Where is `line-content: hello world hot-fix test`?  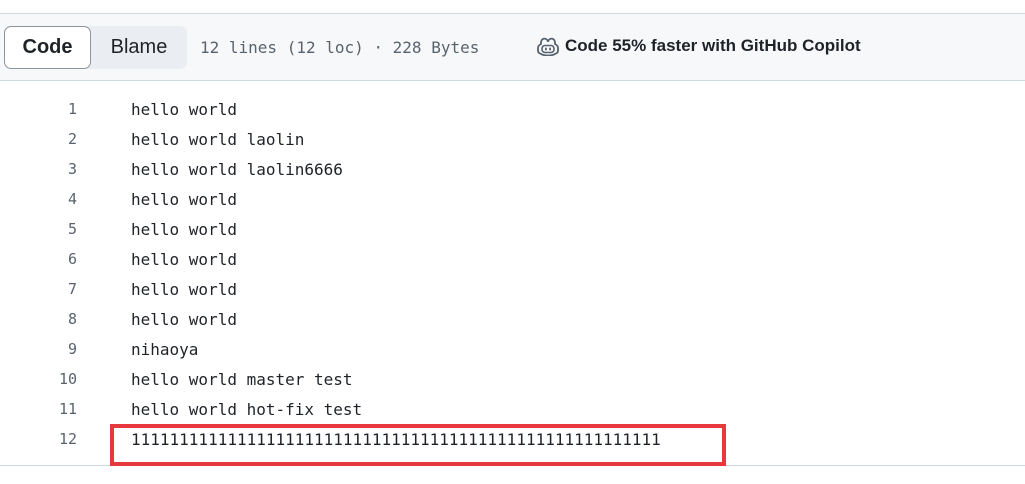
line-content: hello world hot-fix test is located at coordinates (247, 409).